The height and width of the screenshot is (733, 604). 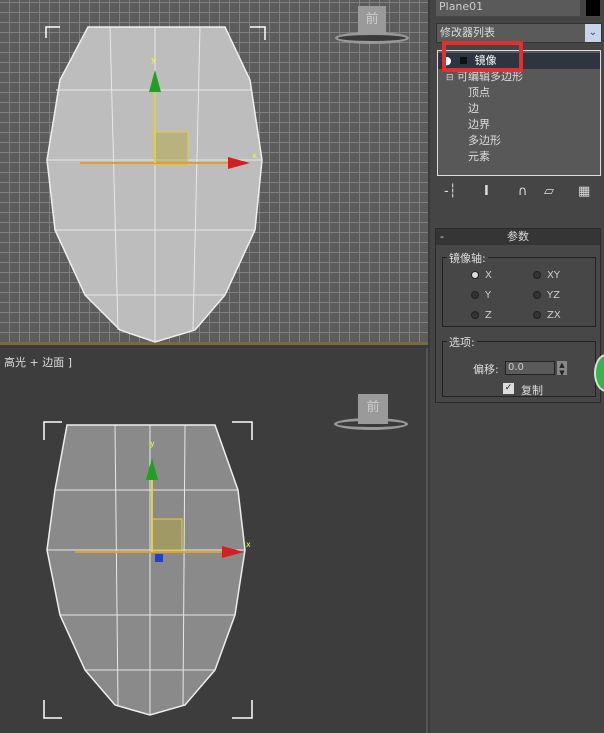 I want to click on show-end-result-icon: I, so click(x=486, y=191).